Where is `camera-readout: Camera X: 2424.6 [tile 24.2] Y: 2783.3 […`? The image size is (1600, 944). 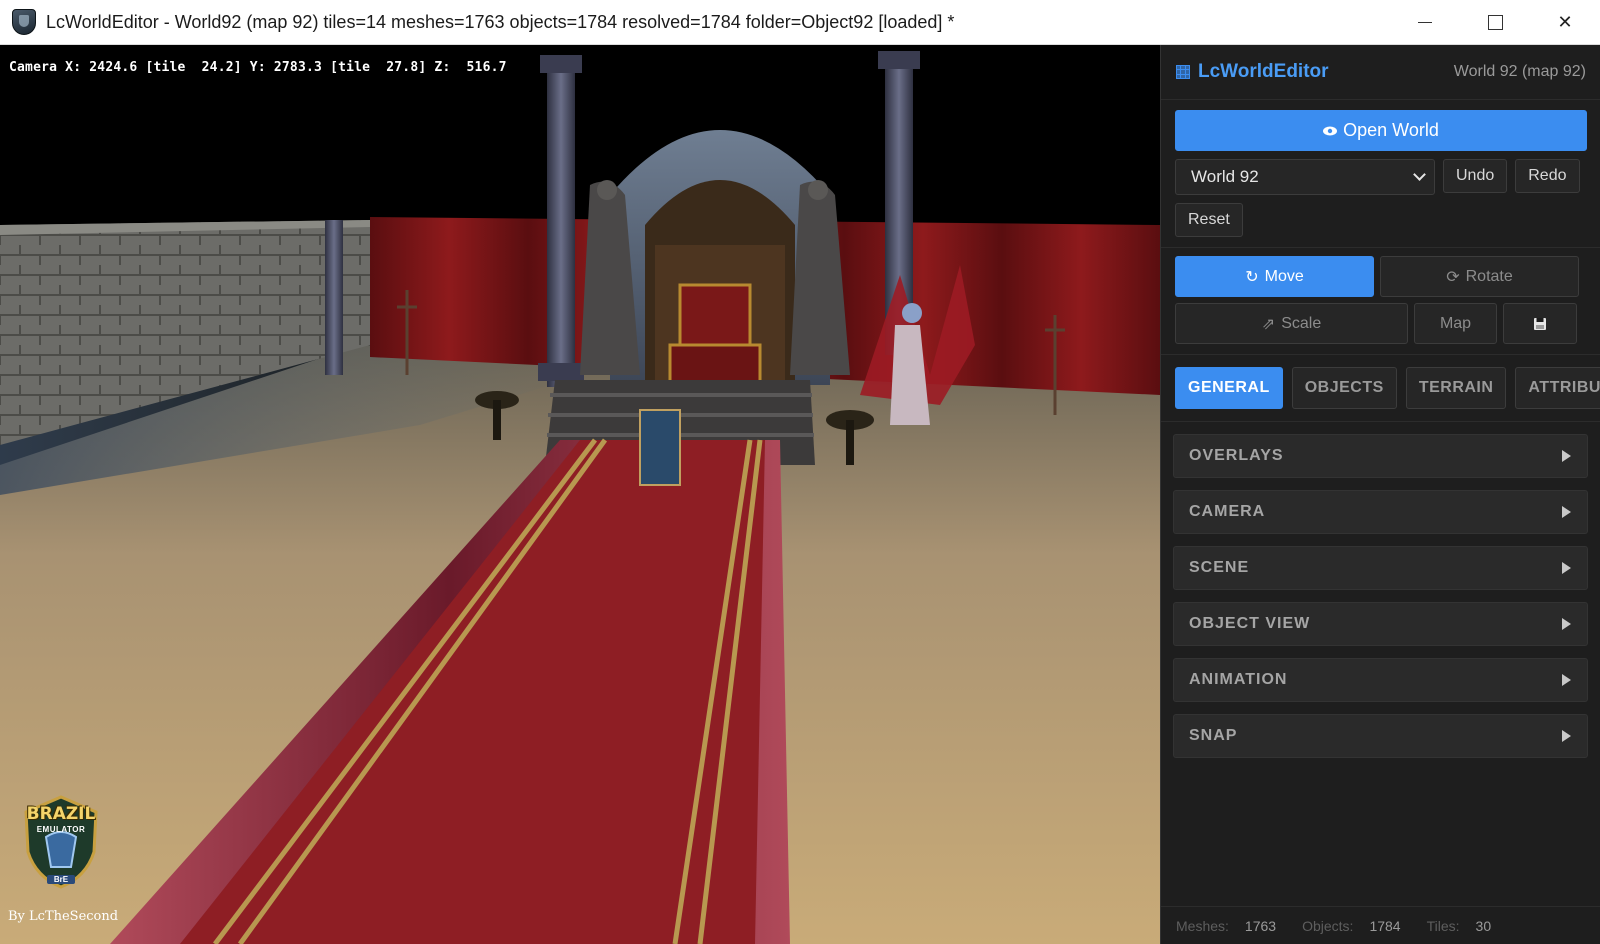 camera-readout: Camera X: 2424.6 [tile 24.2] Y: 2783.3 [… is located at coordinates (258, 67).